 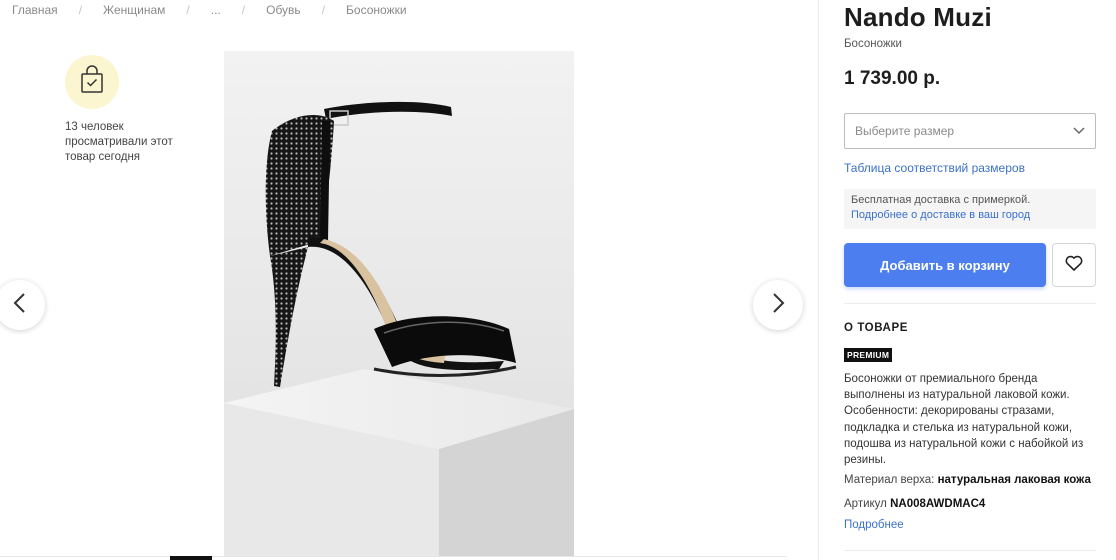 What do you see at coordinates (134, 10) in the screenshot?
I see `breadcrumb-women: Женщинам` at bounding box center [134, 10].